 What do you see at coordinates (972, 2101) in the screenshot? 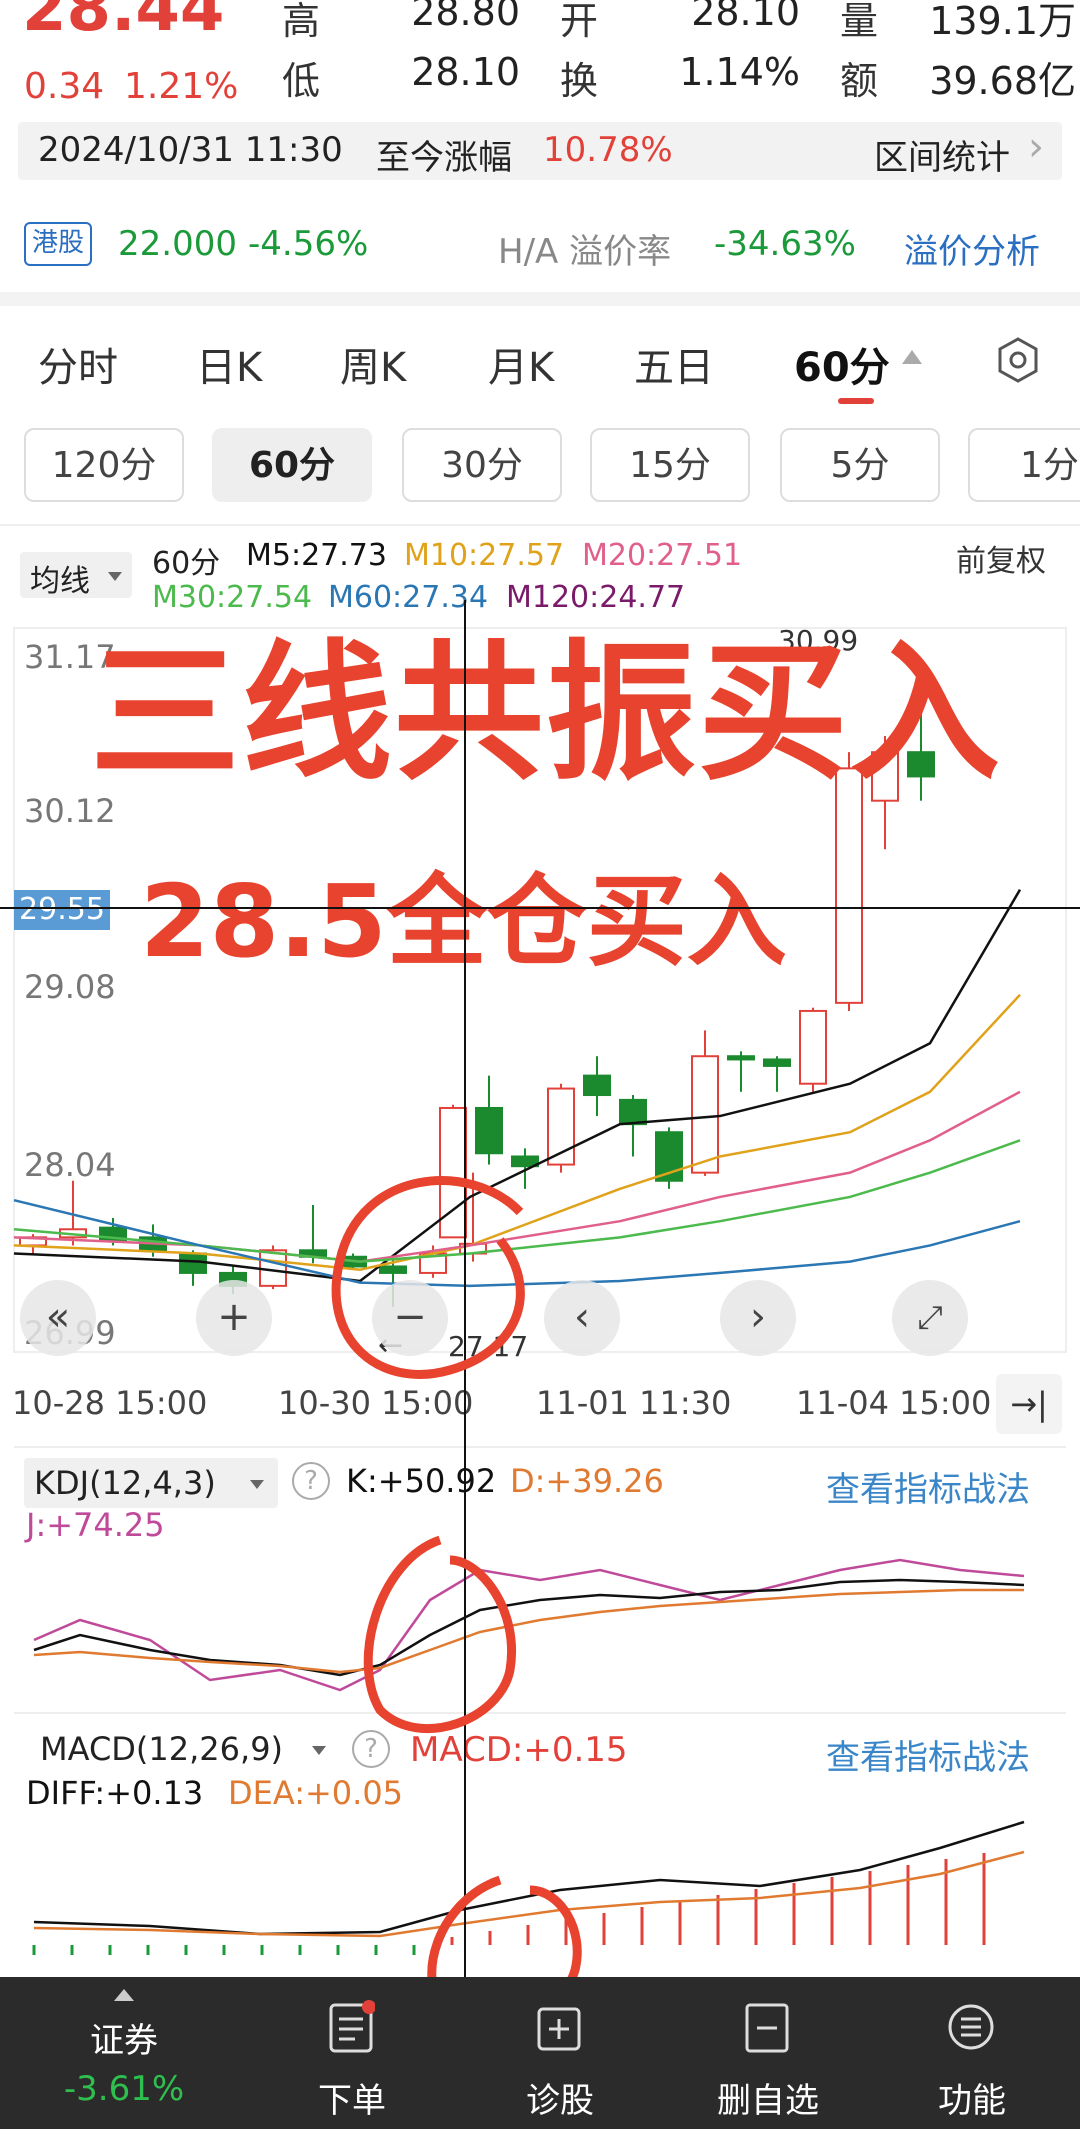
I see `nav-label: 功能` at bounding box center [972, 2101].